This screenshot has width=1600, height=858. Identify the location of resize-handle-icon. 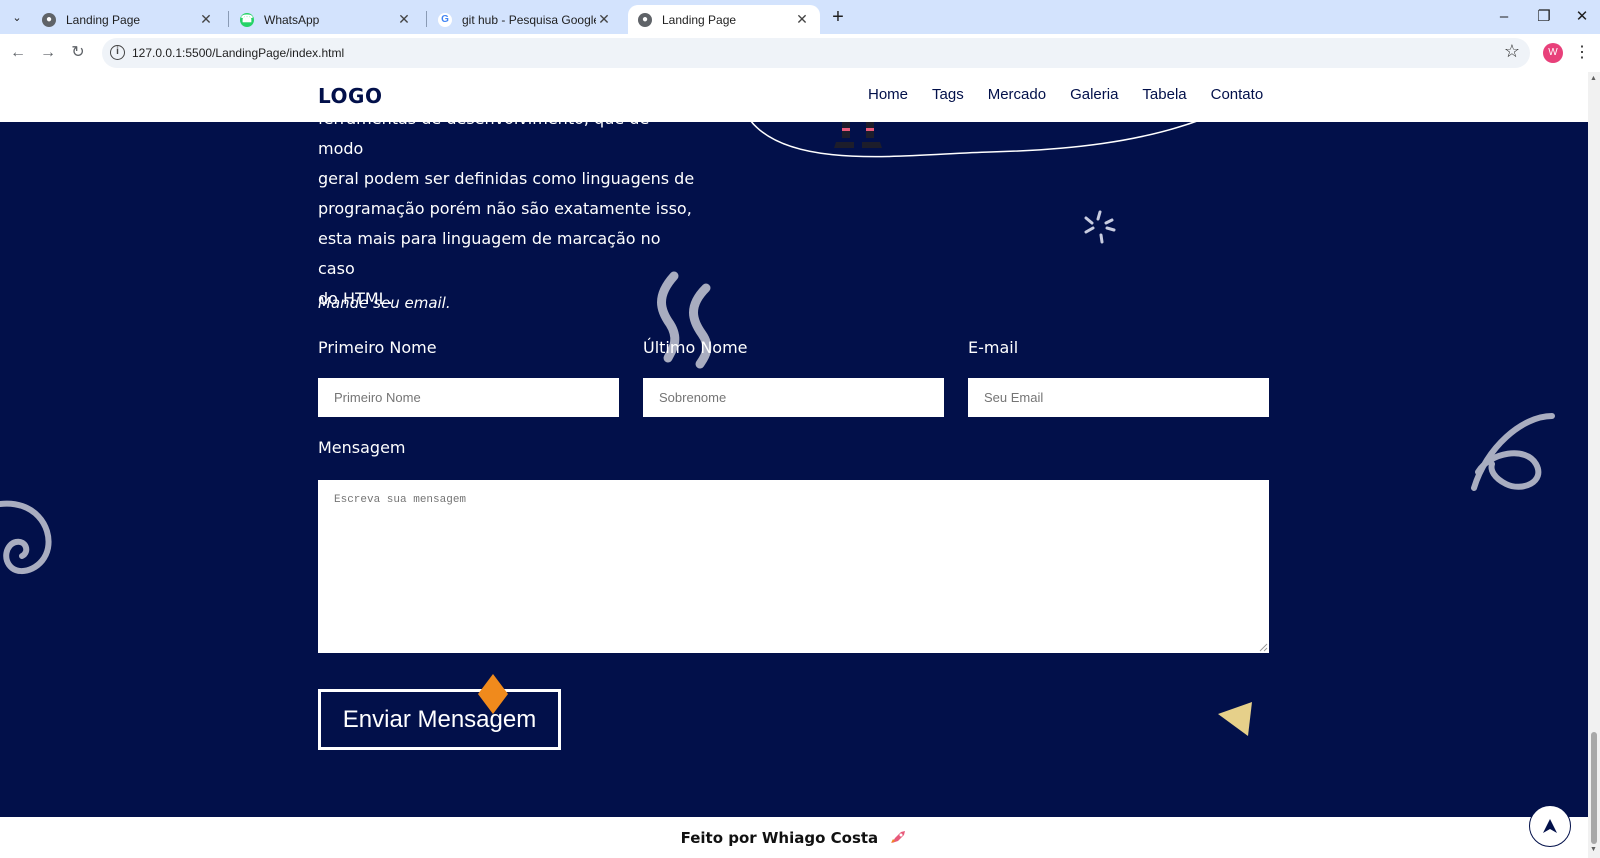
(1263, 647).